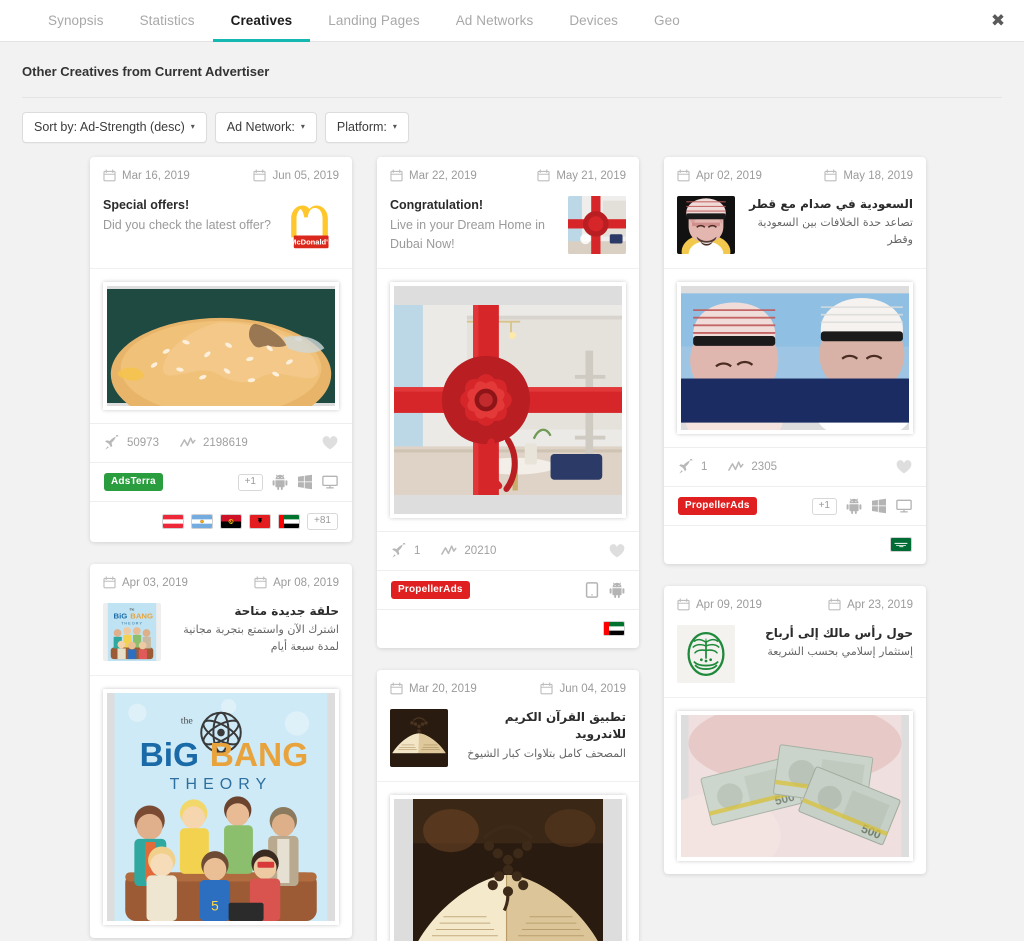  Describe the element at coordinates (132, 632) in the screenshot. I see `bigbang-poster-thumbnail: the BiG BANG THEORY` at that location.